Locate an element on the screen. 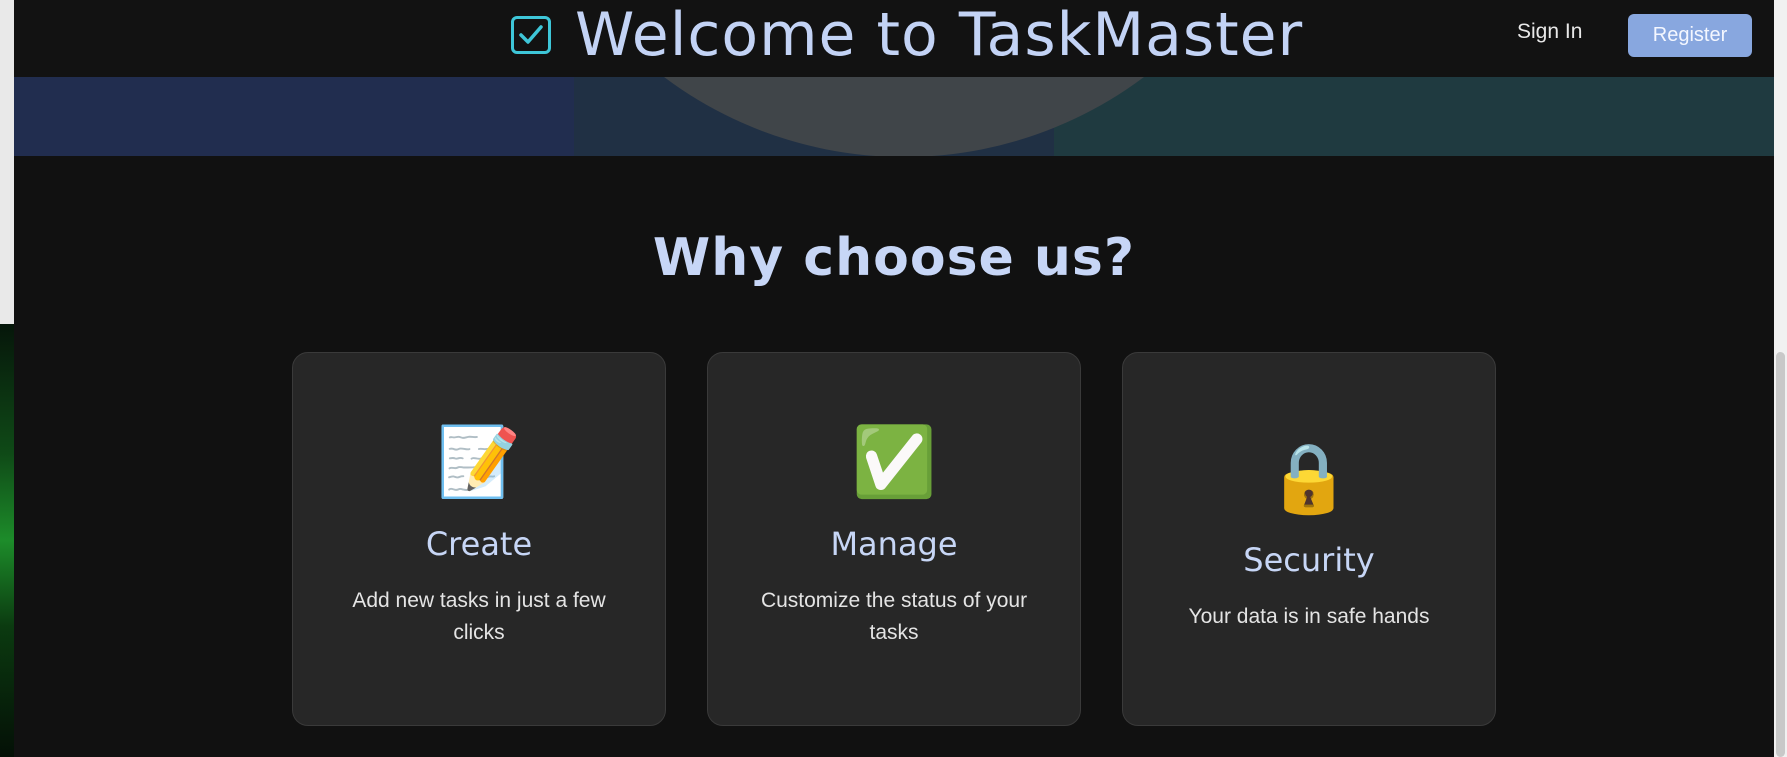 The width and height of the screenshot is (1787, 757). register-button: Register is located at coordinates (1690, 35).